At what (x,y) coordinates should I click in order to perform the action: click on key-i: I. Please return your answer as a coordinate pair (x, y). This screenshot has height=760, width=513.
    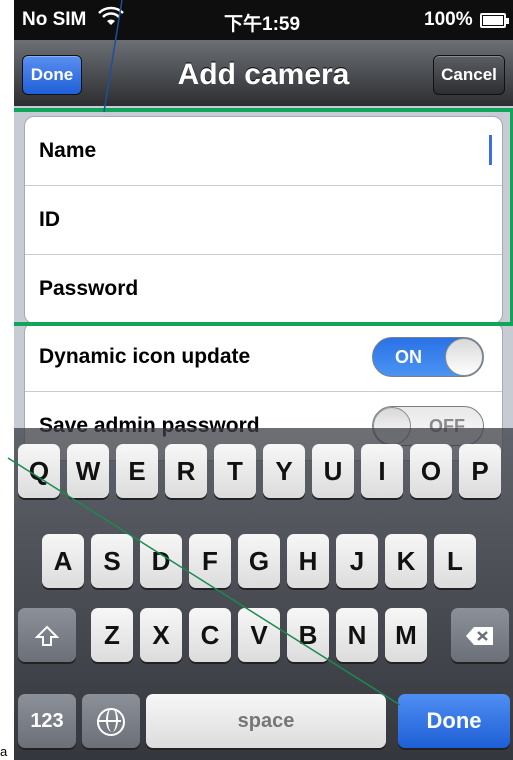
    Looking at the image, I should click on (382, 471).